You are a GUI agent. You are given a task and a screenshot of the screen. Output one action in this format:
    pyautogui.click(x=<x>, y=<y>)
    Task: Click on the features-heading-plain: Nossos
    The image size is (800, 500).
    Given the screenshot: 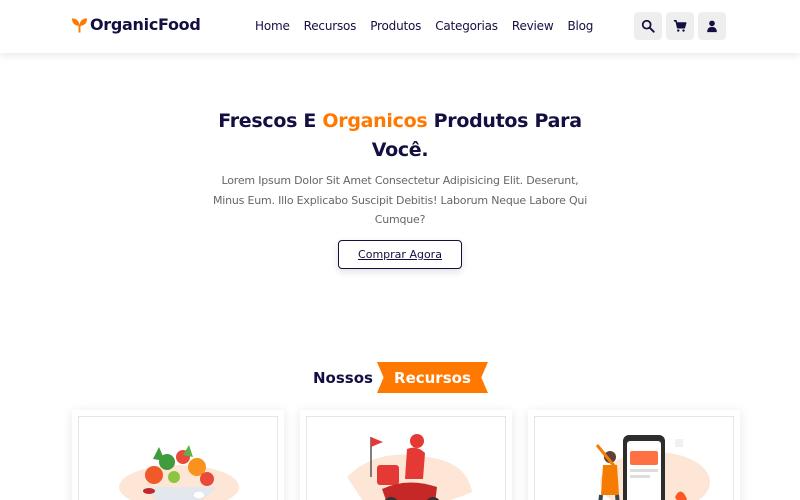 What is the action you would take?
    pyautogui.click(x=343, y=377)
    